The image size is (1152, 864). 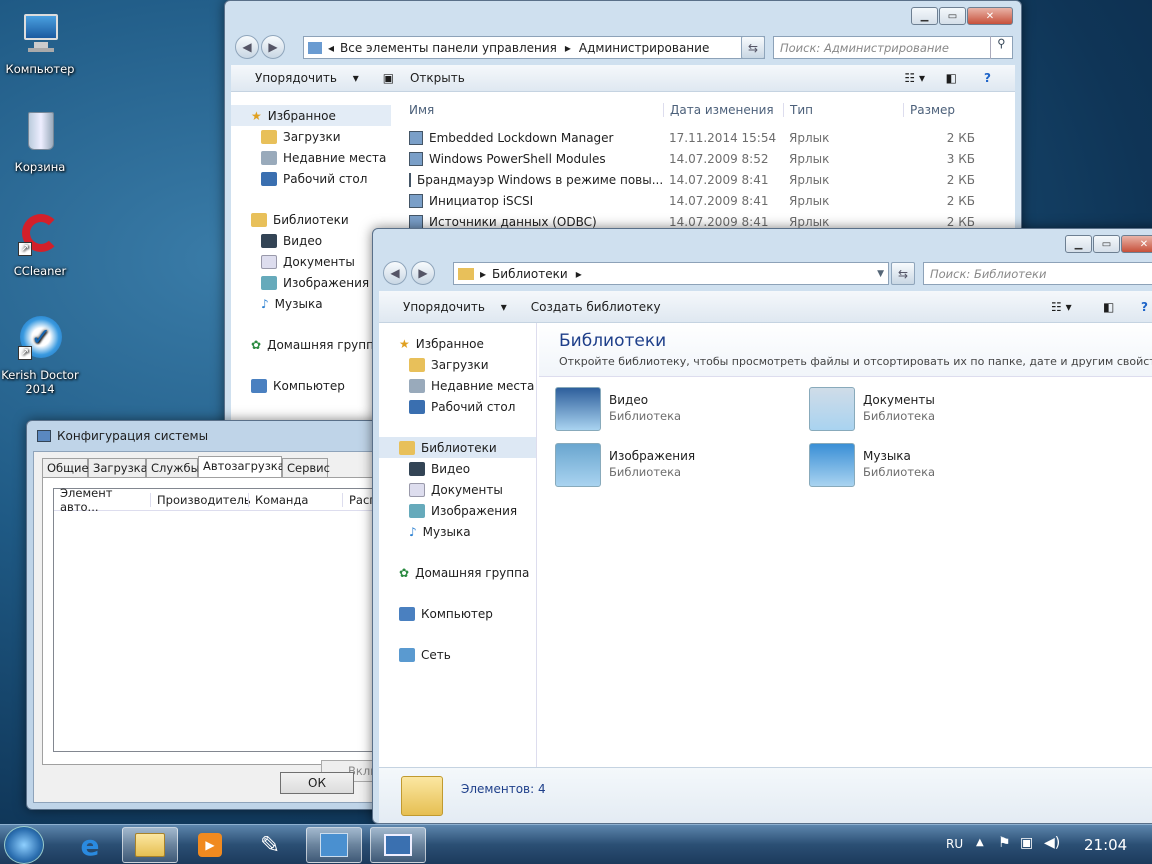 What do you see at coordinates (40, 245) in the screenshot?
I see `desktop-icon-ccleaner: ↗ CCleaner` at bounding box center [40, 245].